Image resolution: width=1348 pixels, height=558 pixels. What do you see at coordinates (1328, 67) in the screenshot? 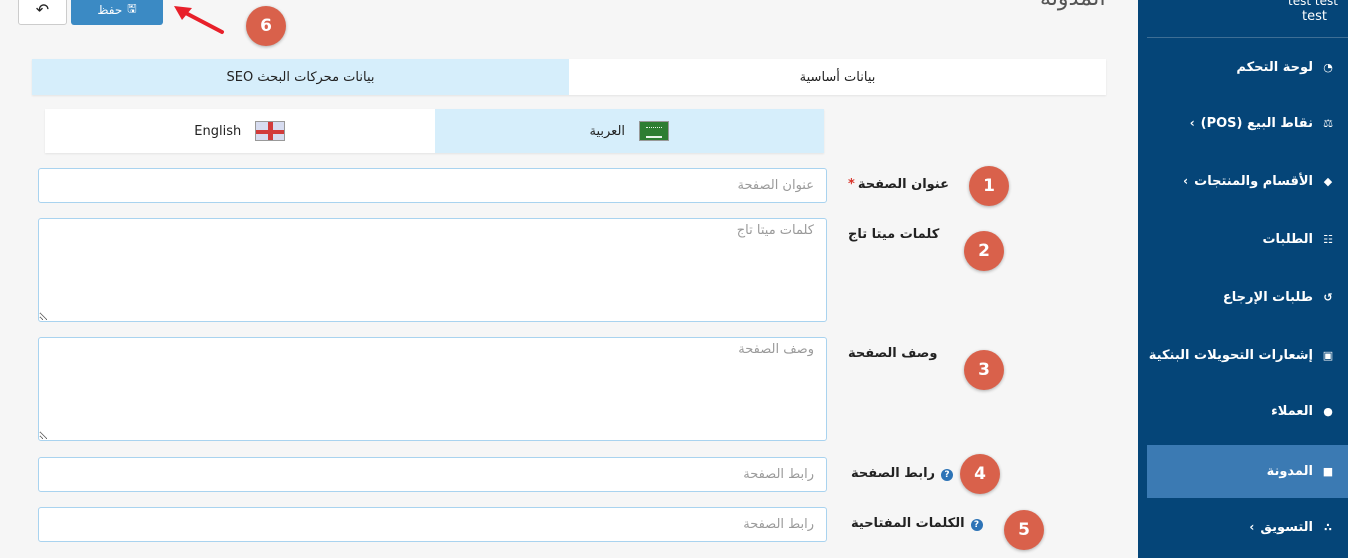
I see `dashboard-icon: ◔` at bounding box center [1328, 67].